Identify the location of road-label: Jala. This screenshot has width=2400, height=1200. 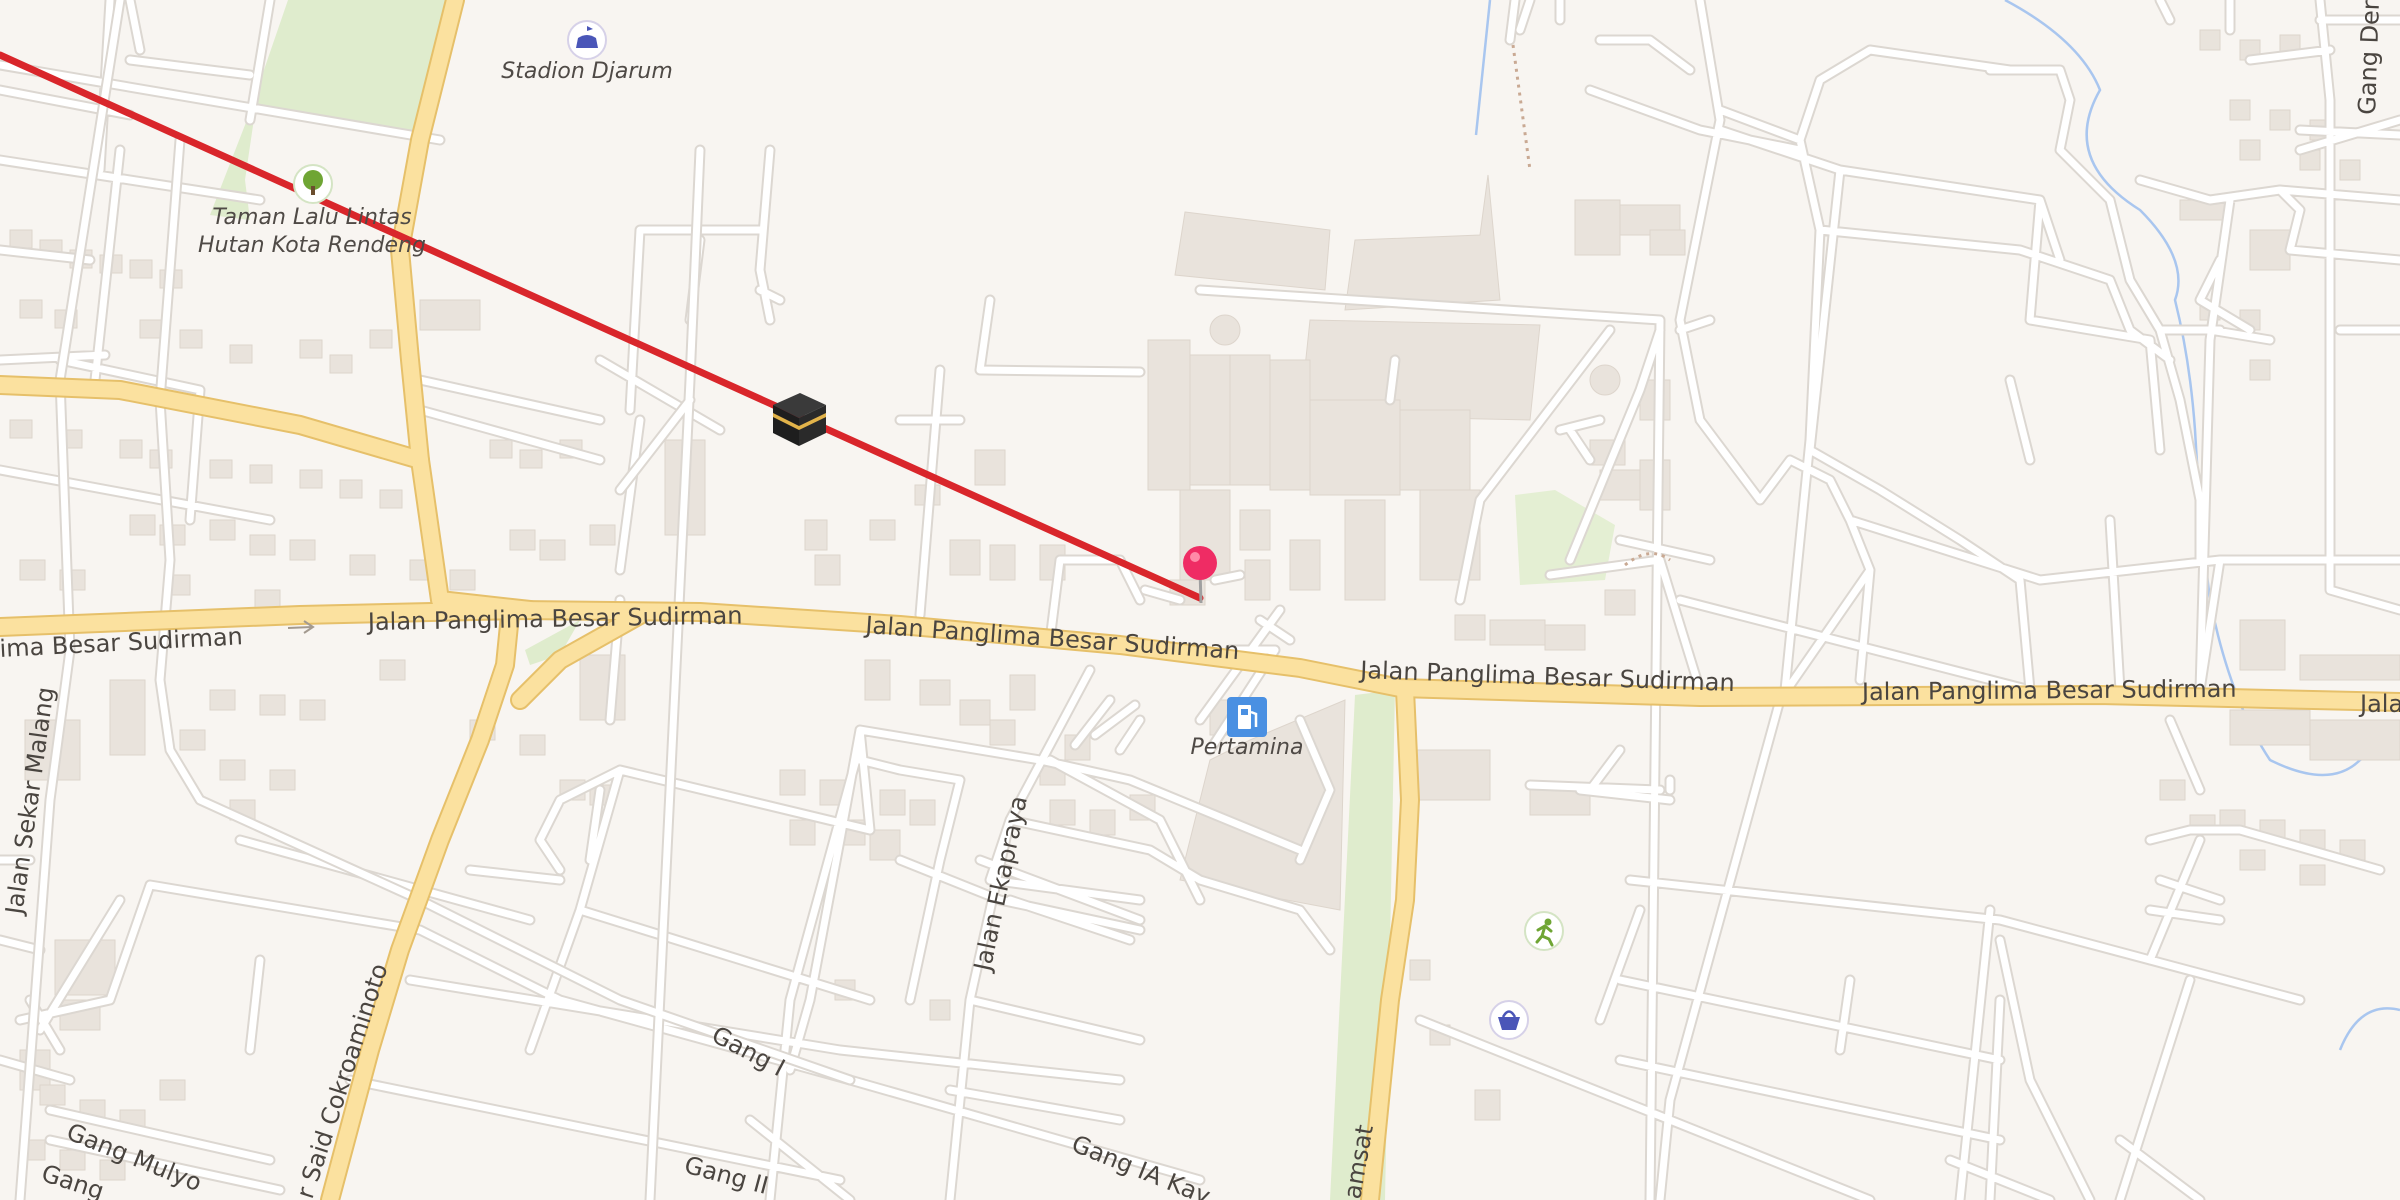
(2379, 704).